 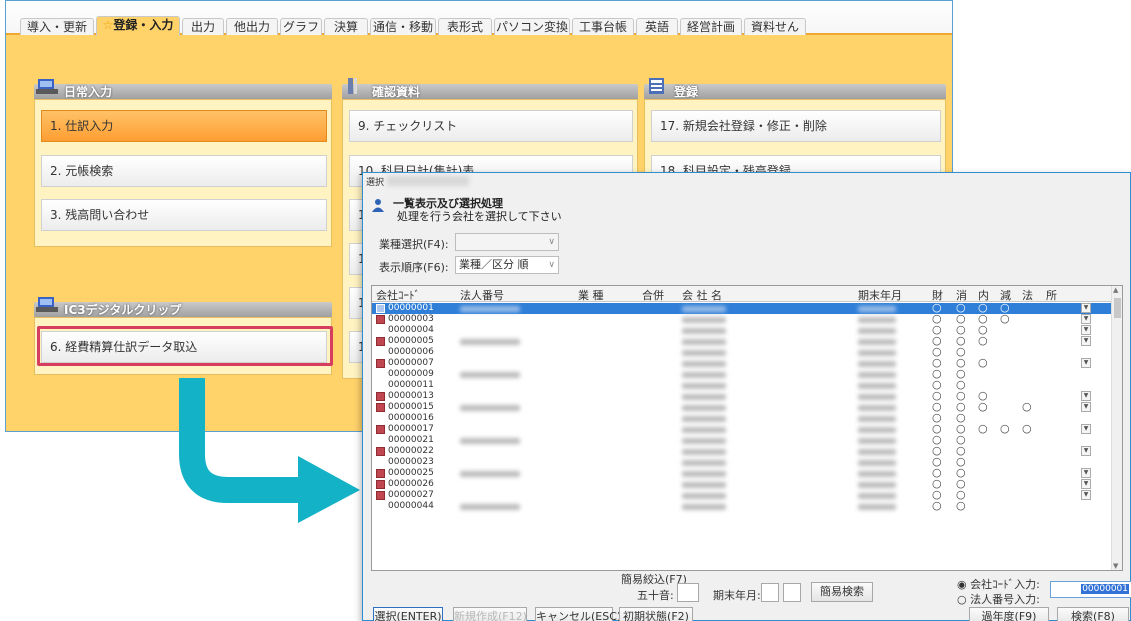 I want to click on menu-item-ledger-search: 2. 元帳検索, so click(x=184, y=171).